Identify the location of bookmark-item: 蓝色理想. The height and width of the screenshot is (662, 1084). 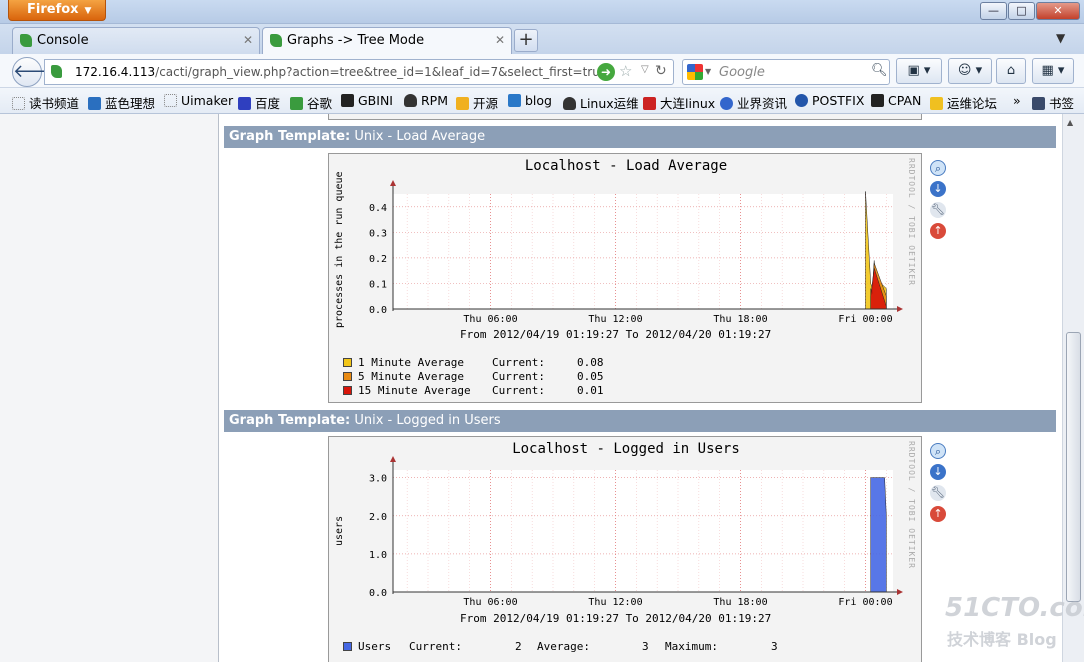
(121, 102).